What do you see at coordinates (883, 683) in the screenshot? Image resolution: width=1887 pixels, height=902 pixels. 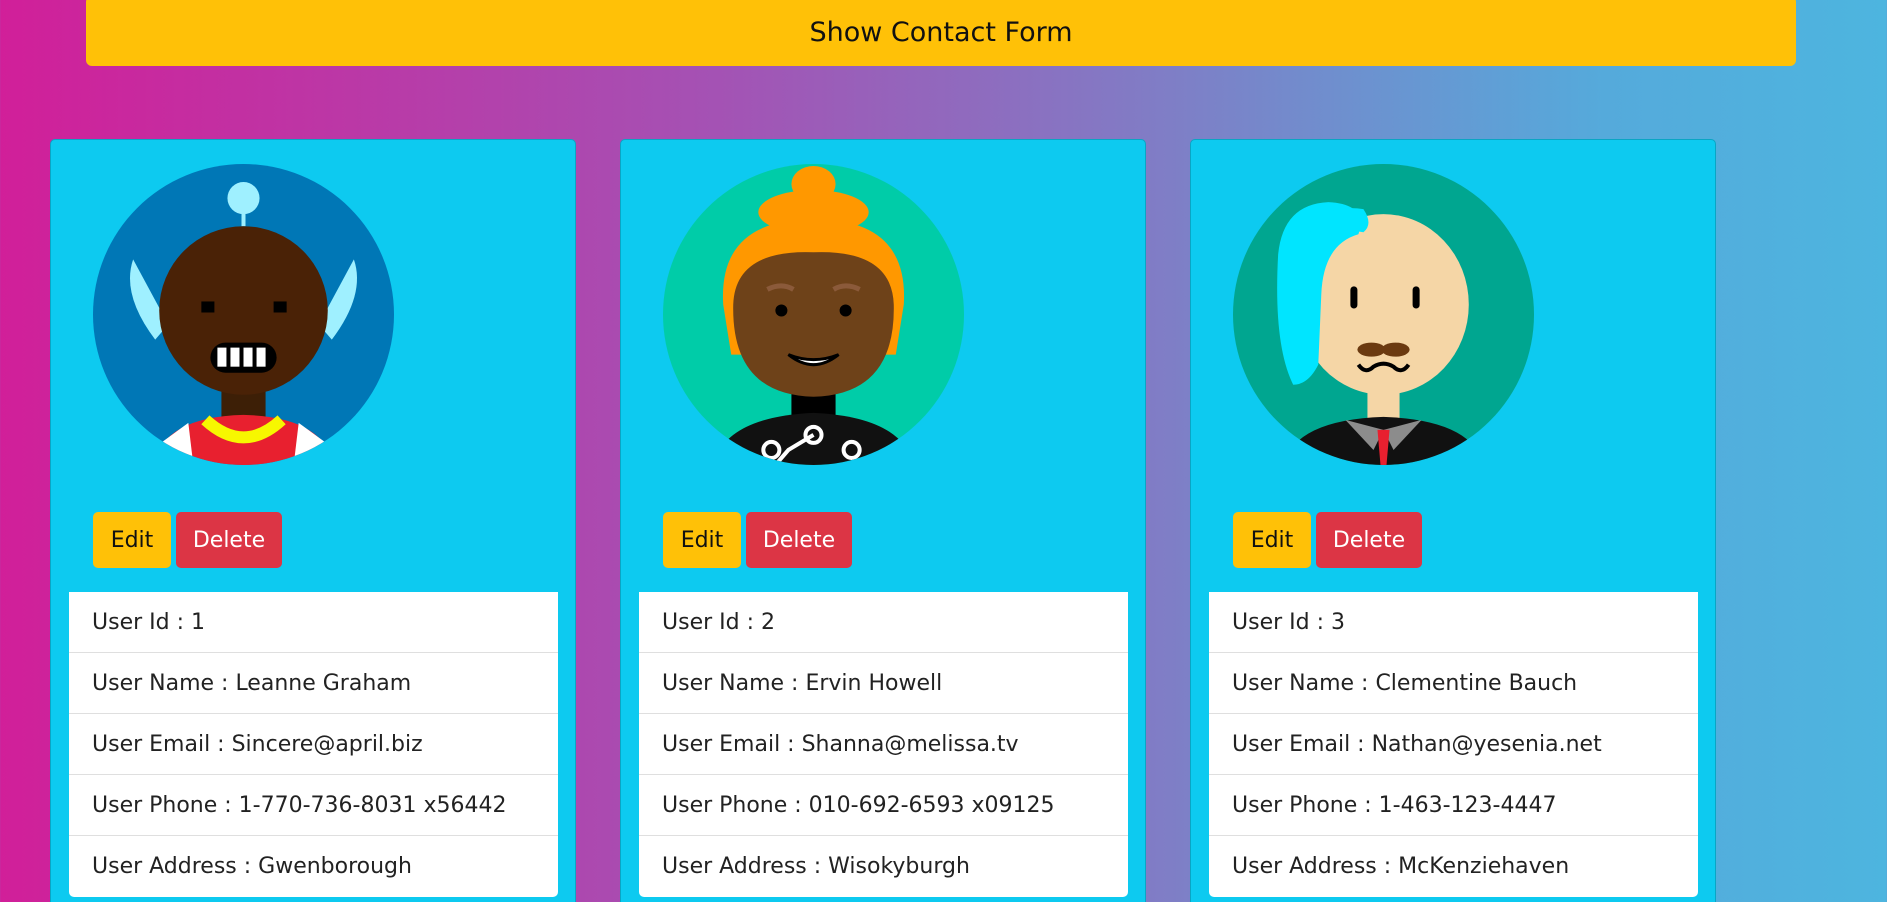 I see `user-name: User Name : Ervin Howell` at bounding box center [883, 683].